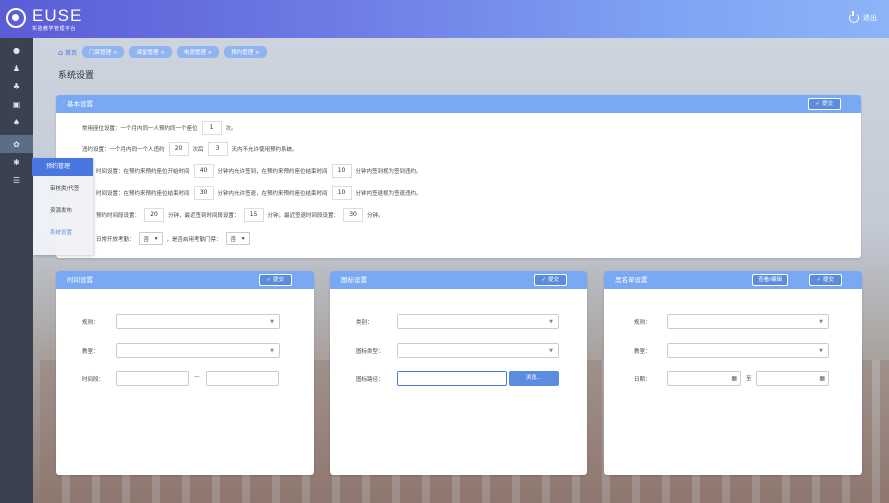  I want to click on label: 日常开放考勤：, so click(115, 239).